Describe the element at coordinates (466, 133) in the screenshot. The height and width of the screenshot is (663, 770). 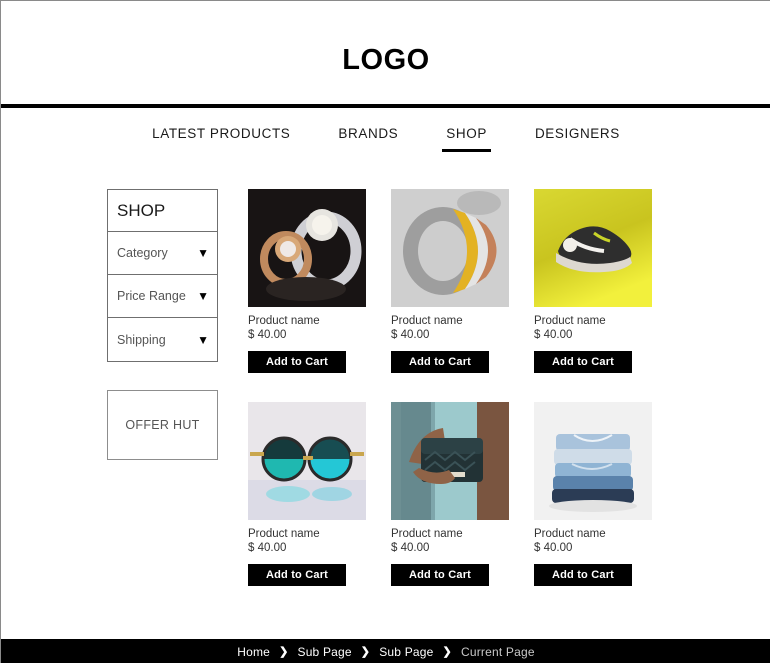
I see `nav-item-label: SHOP` at that location.